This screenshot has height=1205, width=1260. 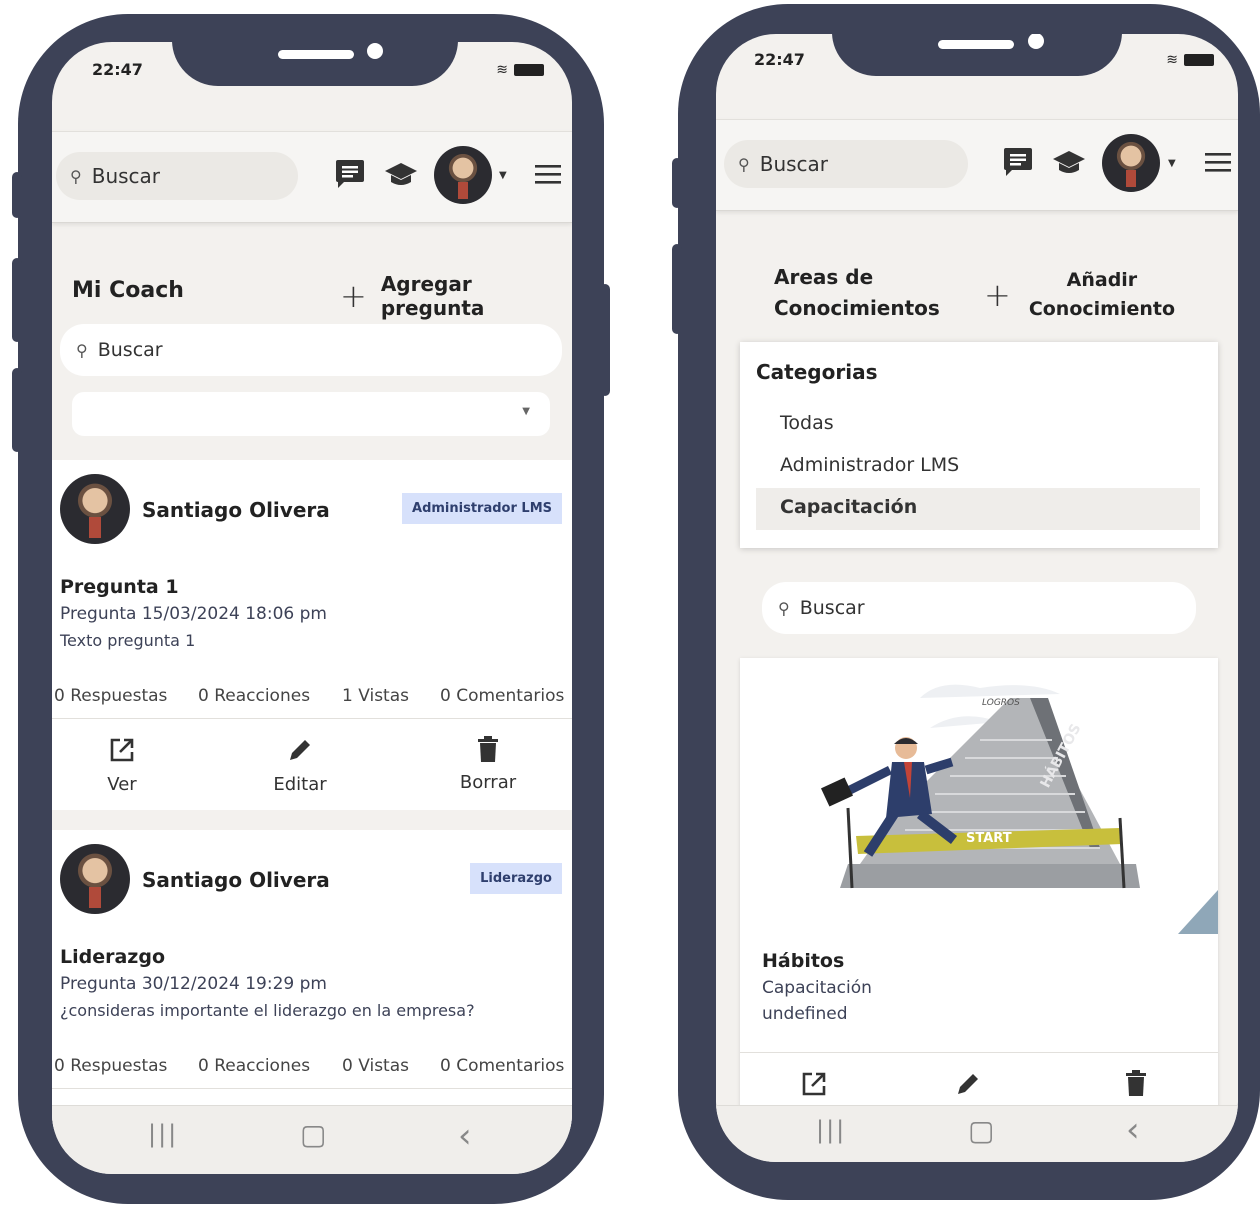 I want to click on view-button, so click(x=814, y=1086).